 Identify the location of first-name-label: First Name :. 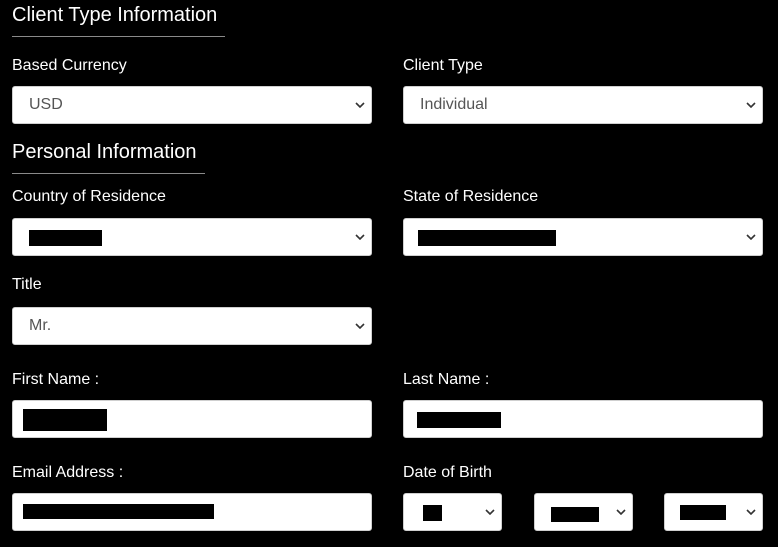
(56, 379).